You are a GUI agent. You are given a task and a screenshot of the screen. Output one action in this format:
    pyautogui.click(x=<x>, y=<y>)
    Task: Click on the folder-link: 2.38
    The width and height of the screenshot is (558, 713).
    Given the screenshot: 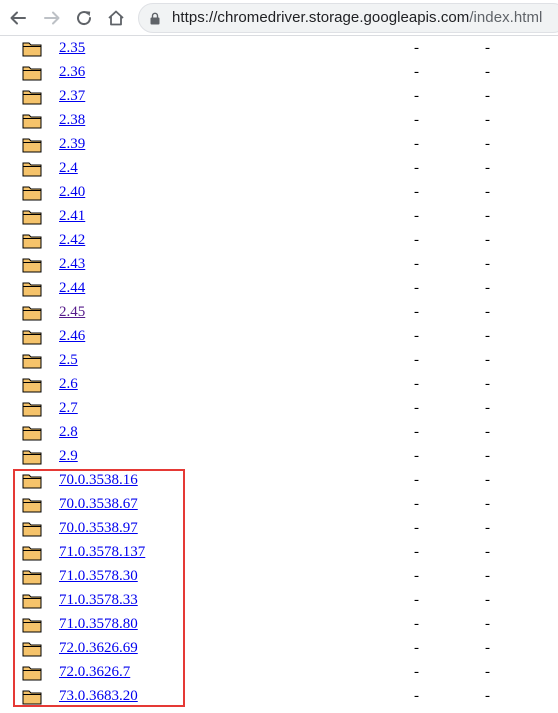 What is the action you would take?
    pyautogui.click(x=72, y=120)
    